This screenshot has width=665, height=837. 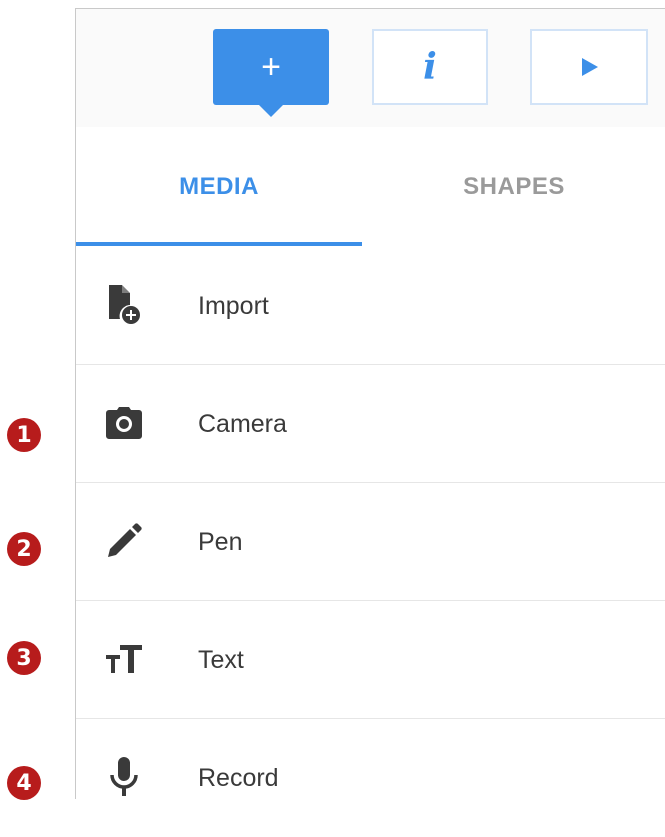 What do you see at coordinates (370, 778) in the screenshot?
I see `list-item-record: Record` at bounding box center [370, 778].